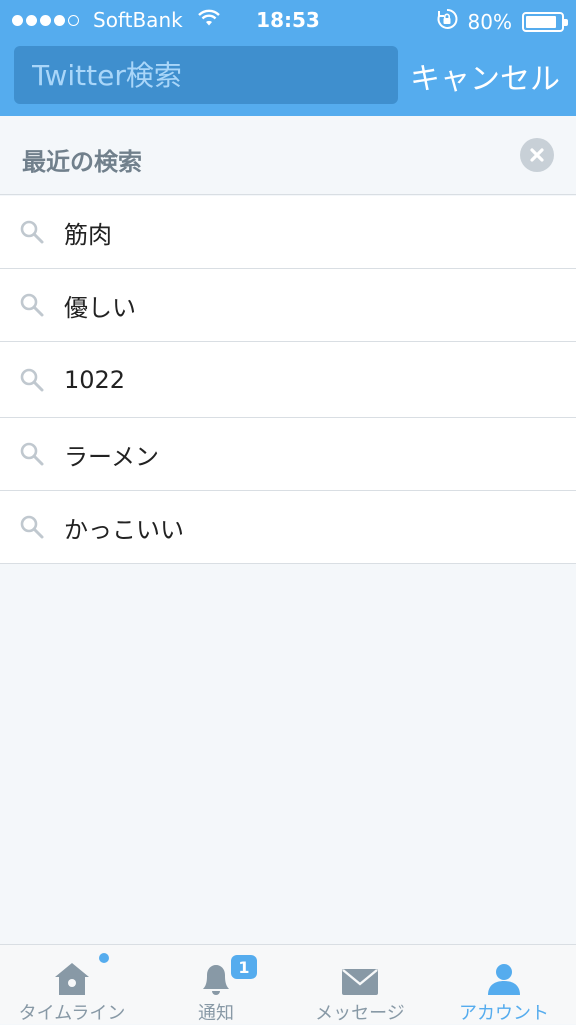  What do you see at coordinates (100, 307) in the screenshot?
I see `list-item-label: 優しい` at bounding box center [100, 307].